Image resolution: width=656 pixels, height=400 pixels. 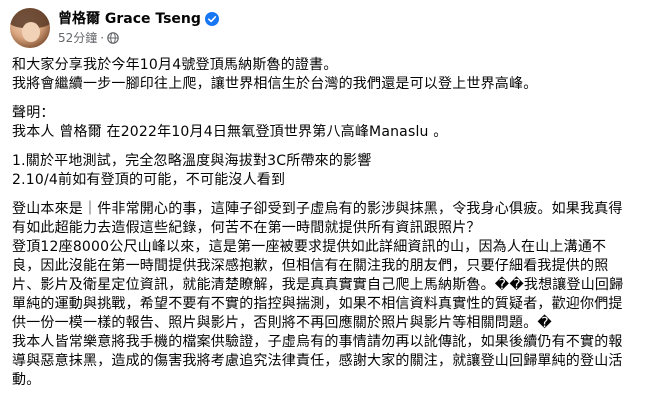 I want to click on avatar, so click(x=30, y=28).